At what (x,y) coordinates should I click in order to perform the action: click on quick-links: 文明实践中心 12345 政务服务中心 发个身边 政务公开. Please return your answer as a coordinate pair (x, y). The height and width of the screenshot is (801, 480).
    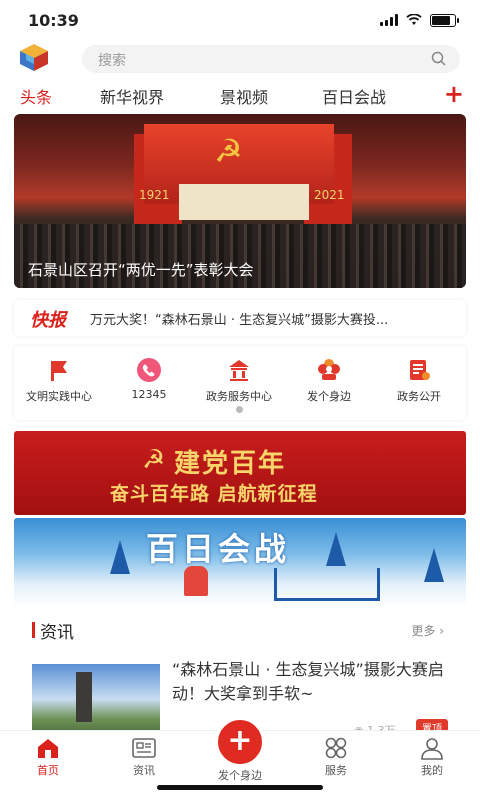
    Looking at the image, I should click on (240, 383).